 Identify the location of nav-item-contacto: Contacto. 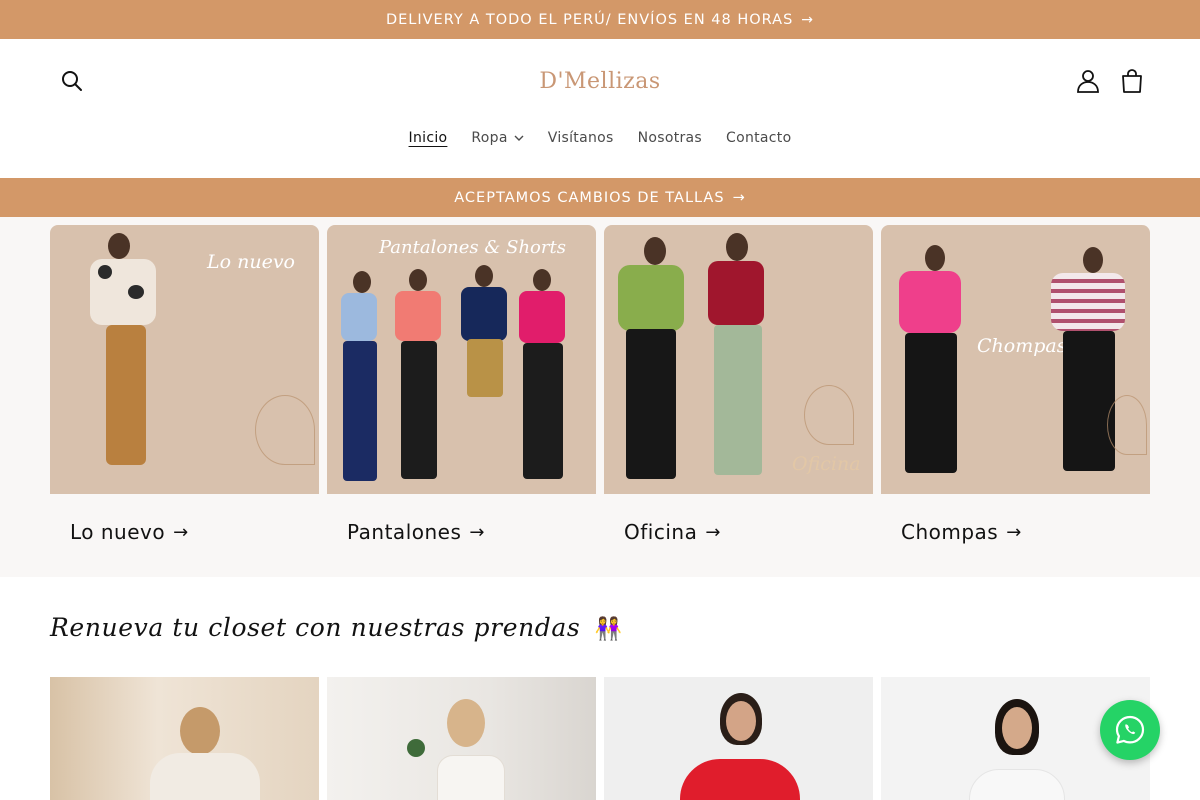
(758, 138).